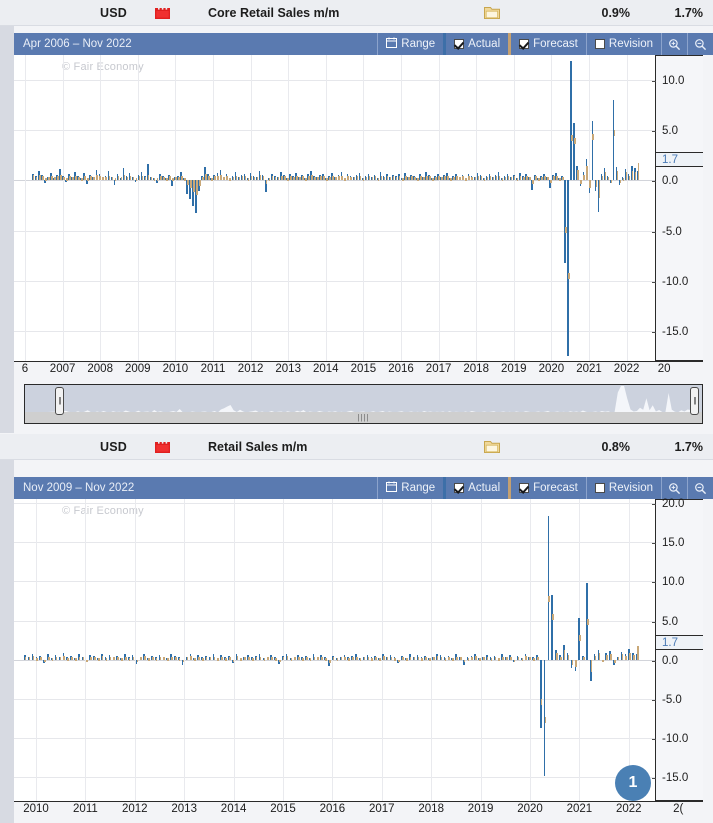  Describe the element at coordinates (547, 44) in the screenshot. I see `forecast-toggle-0: Forecast` at that location.